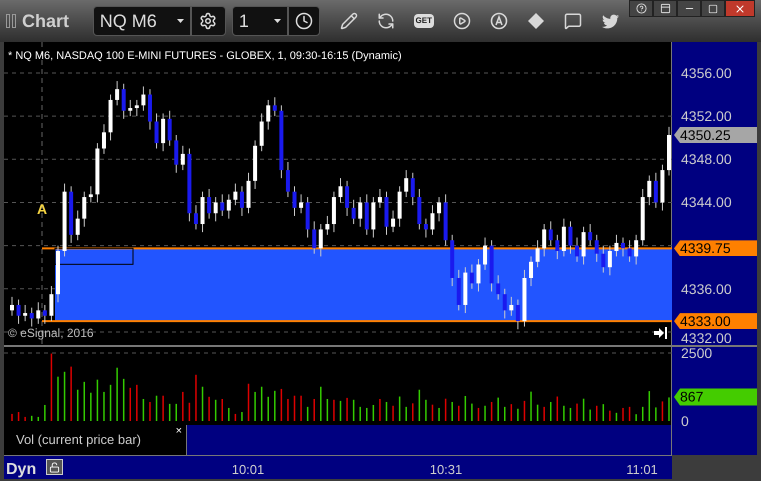 This screenshot has width=761, height=481. What do you see at coordinates (260, 21) in the screenshot?
I see `interval-dropdown: 1` at bounding box center [260, 21].